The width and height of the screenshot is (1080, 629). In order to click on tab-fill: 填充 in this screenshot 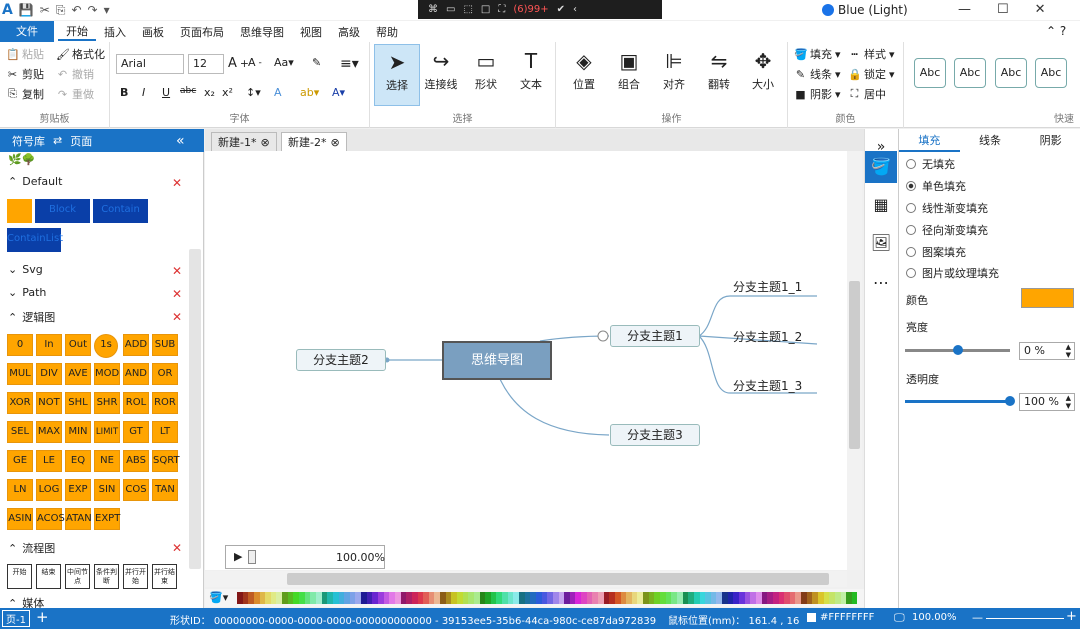, I will do `click(929, 140)`.